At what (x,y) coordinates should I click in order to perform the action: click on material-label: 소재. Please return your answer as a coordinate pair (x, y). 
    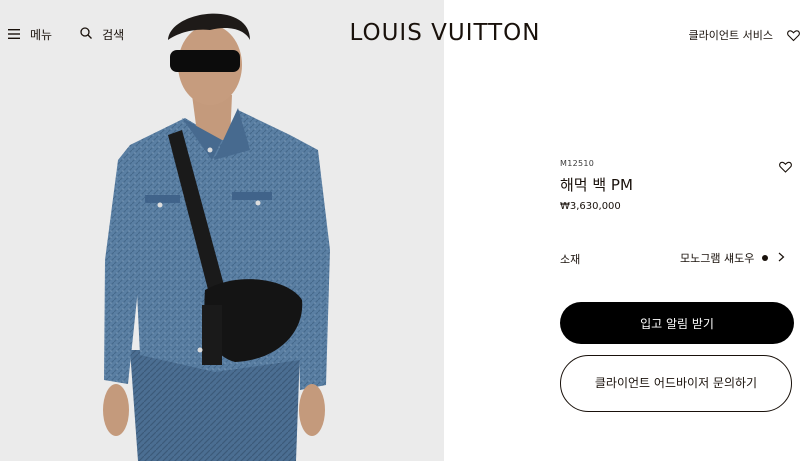
    Looking at the image, I should click on (570, 259).